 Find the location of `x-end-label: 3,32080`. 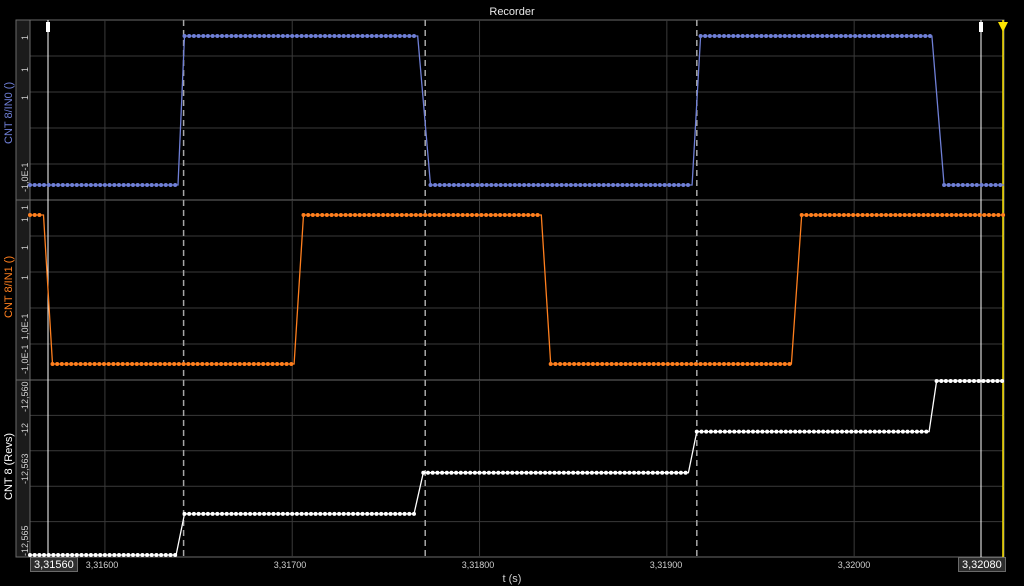

x-end-label: 3,32080 is located at coordinates (982, 564).